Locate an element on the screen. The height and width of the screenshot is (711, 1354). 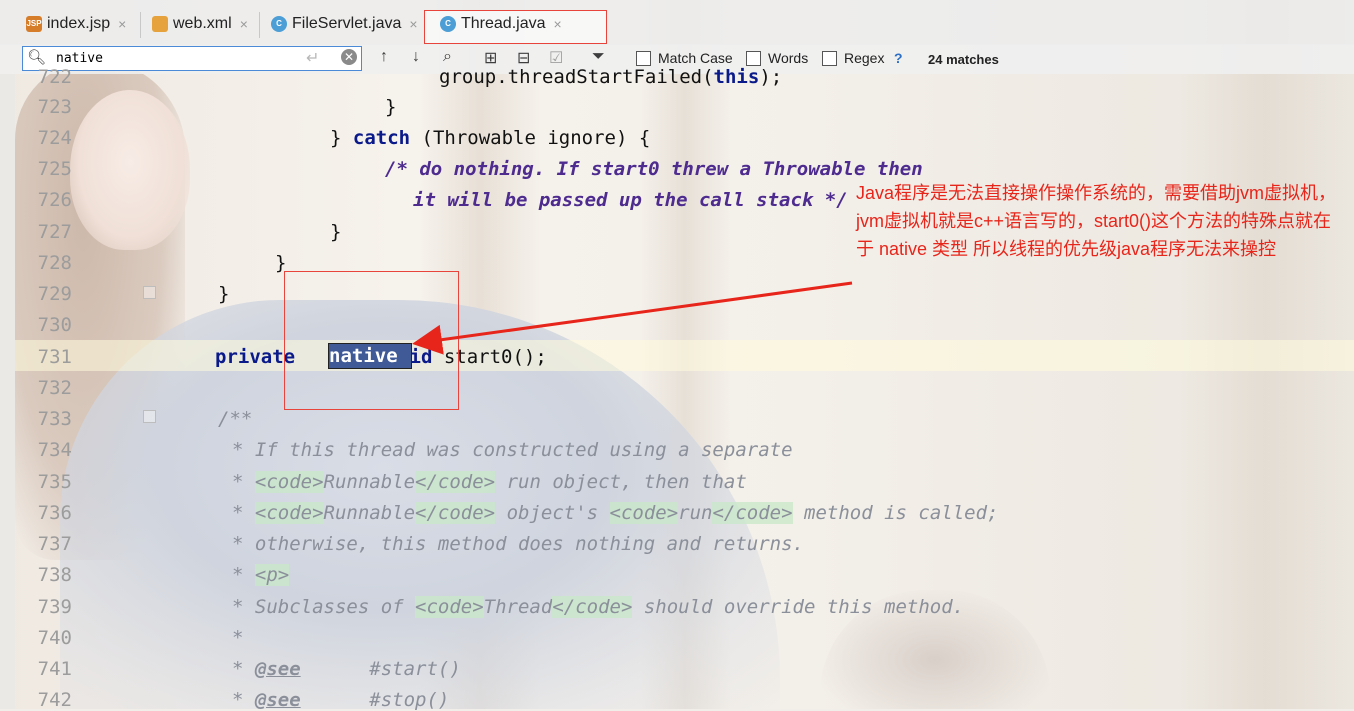
match-case-checkbox is located at coordinates (643, 58).